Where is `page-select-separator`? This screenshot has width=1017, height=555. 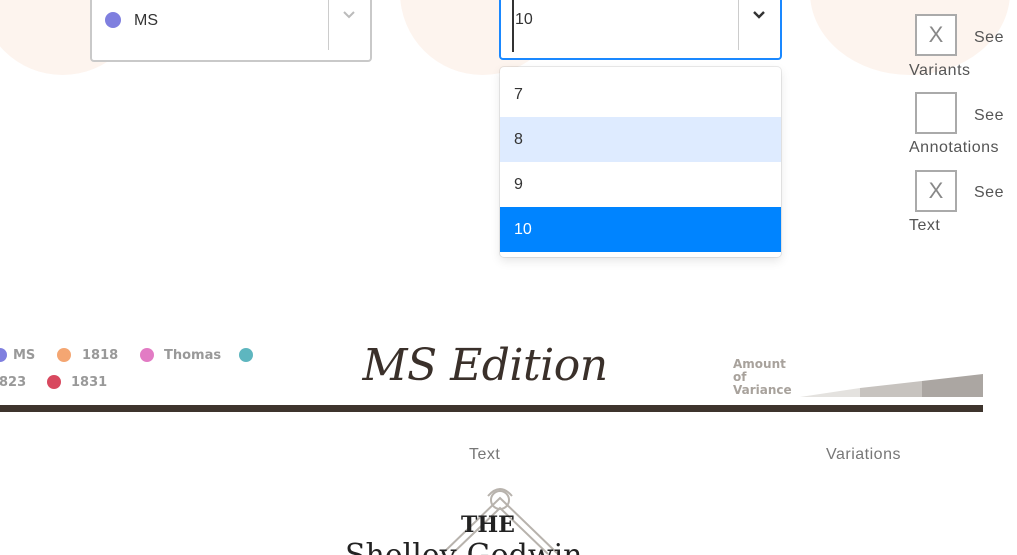
page-select-separator is located at coordinates (738, 25).